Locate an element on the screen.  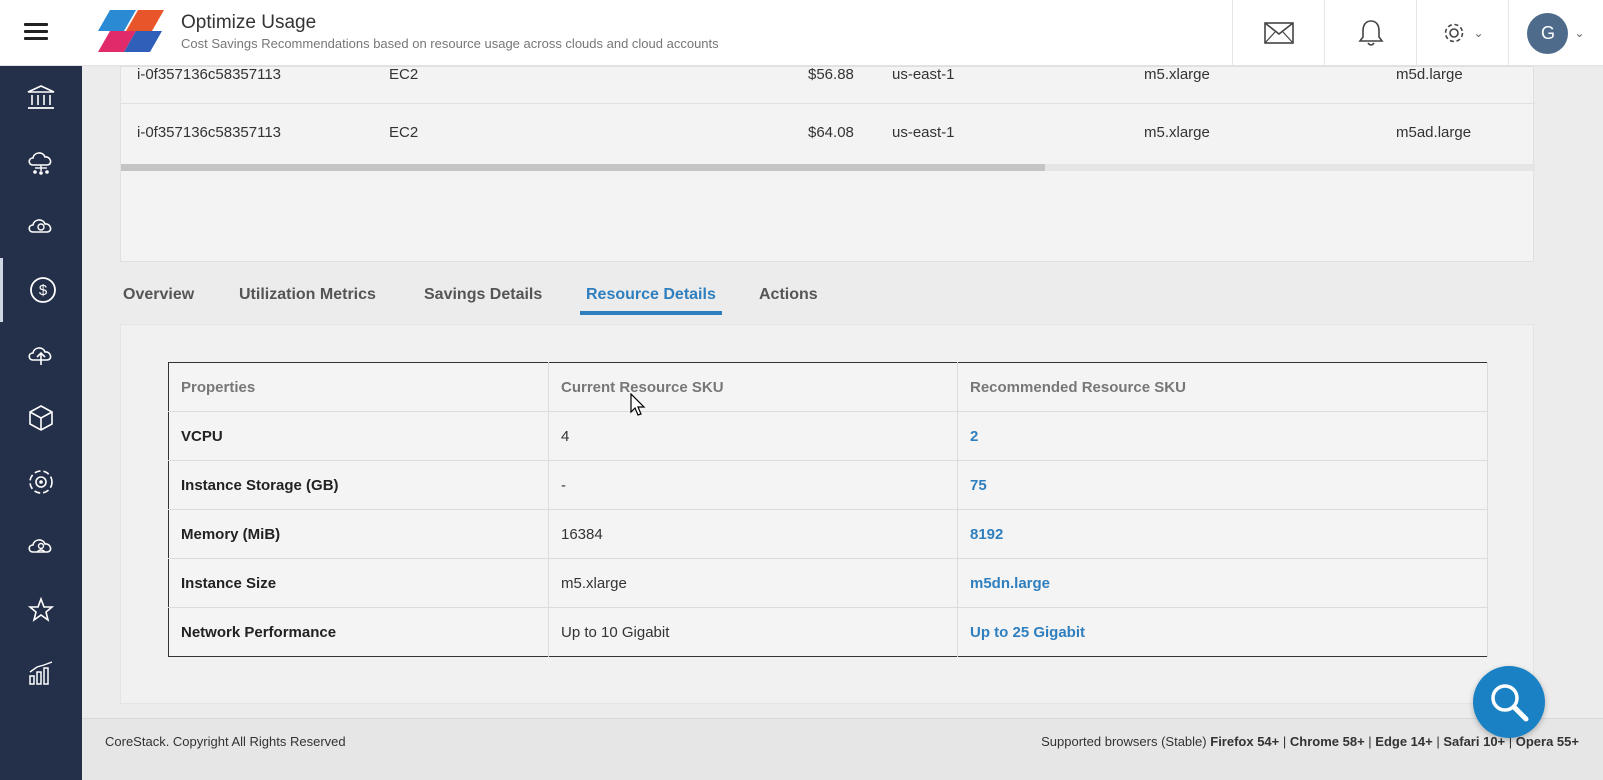
scrollbar-thumb is located at coordinates (583, 167).